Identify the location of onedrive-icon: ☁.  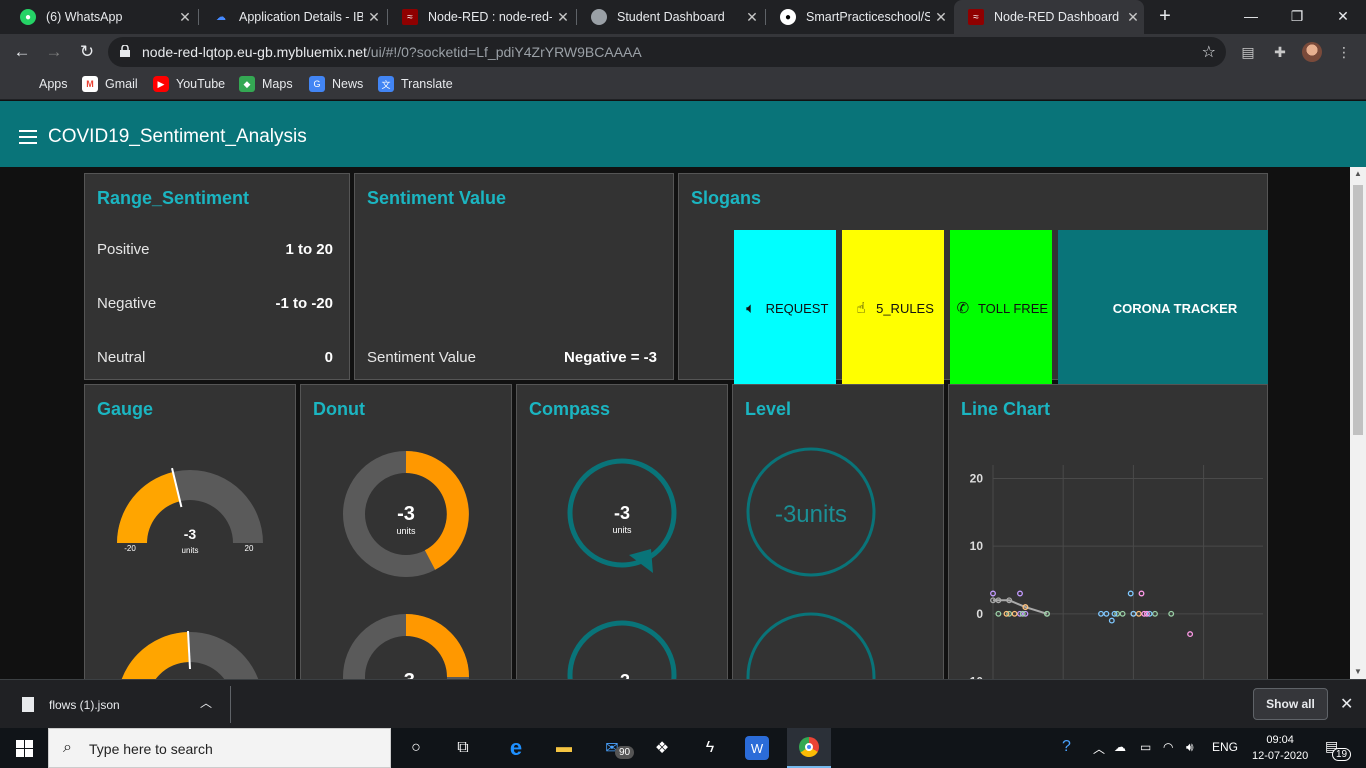
(1120, 747).